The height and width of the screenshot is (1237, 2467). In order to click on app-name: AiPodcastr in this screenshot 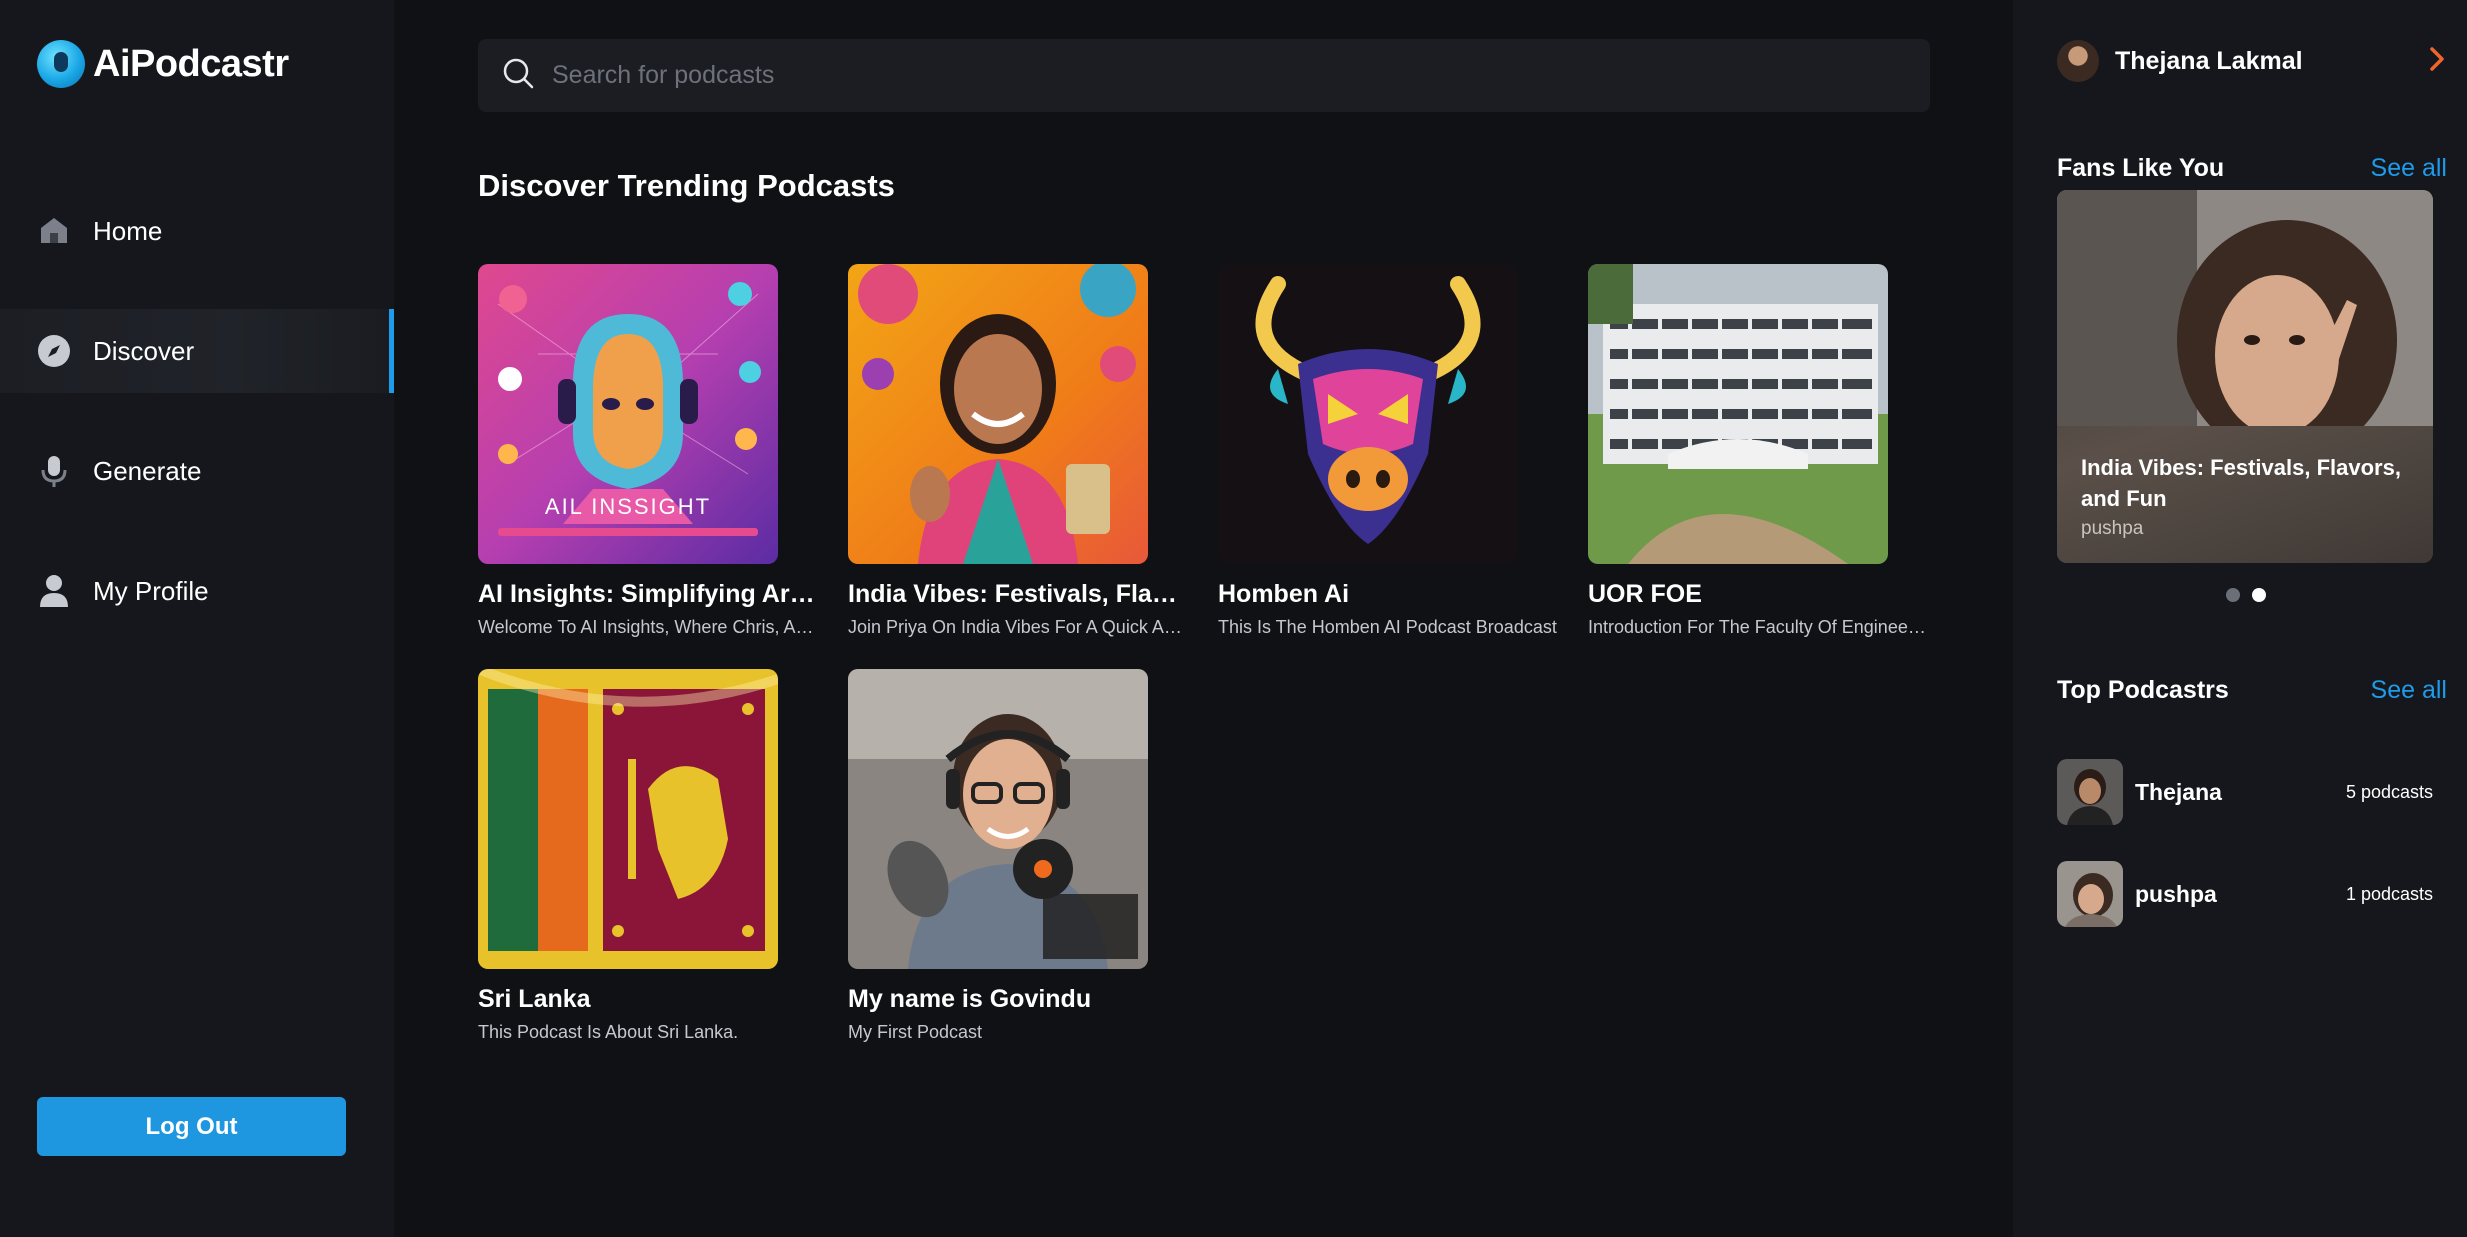, I will do `click(191, 63)`.